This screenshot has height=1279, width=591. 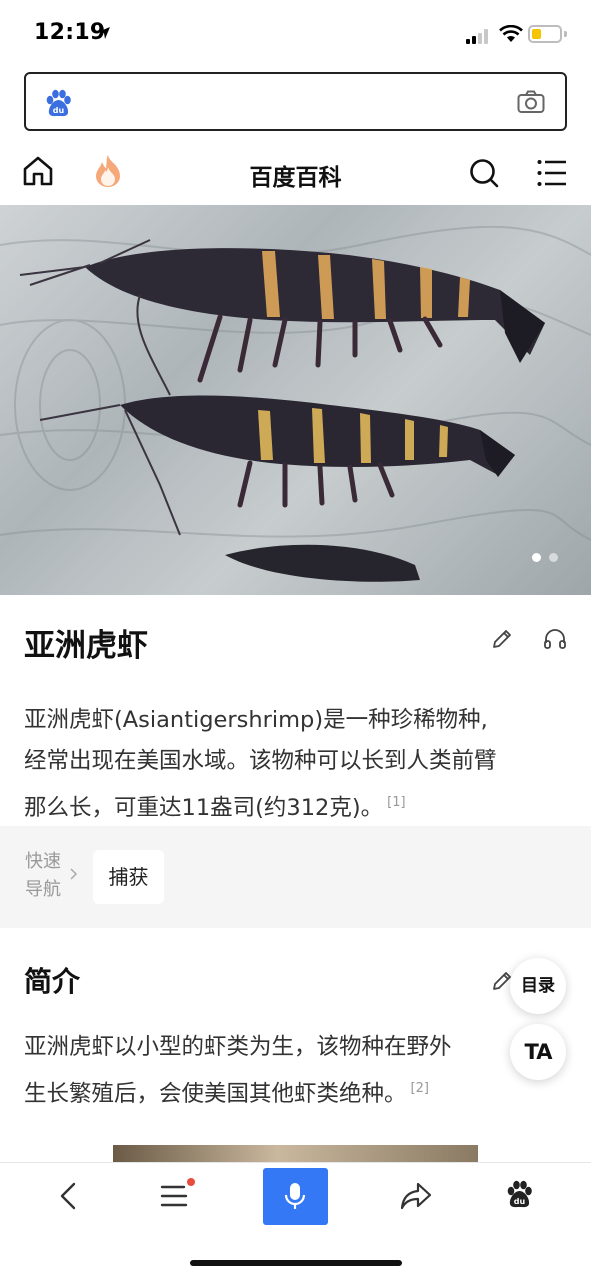 What do you see at coordinates (238, 1047) in the screenshot?
I see `intro-line: 亚洲虎虾以小型的虾类为生，该物种在野外` at bounding box center [238, 1047].